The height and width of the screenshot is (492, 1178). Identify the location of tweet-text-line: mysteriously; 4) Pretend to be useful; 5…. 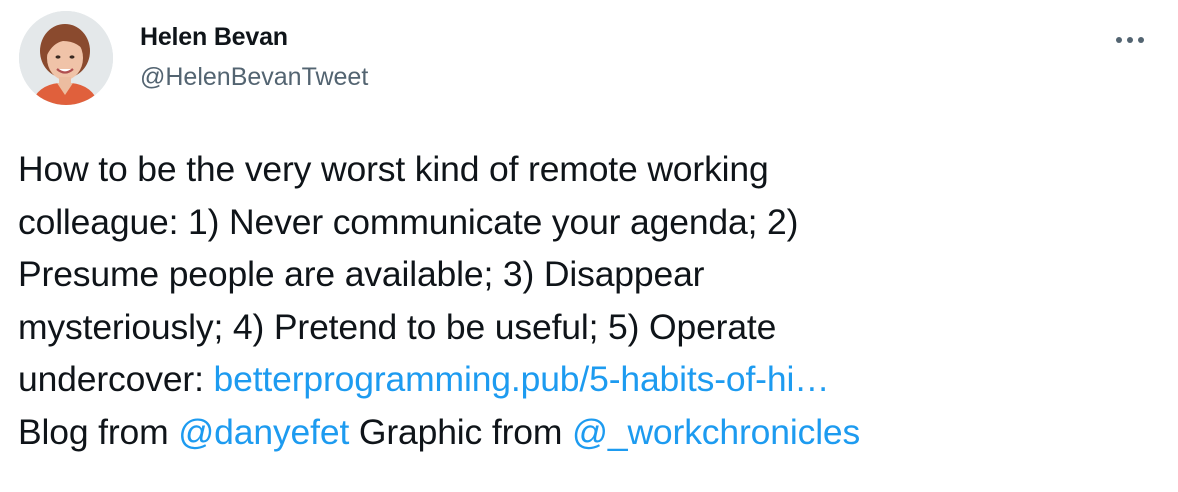
(397, 326).